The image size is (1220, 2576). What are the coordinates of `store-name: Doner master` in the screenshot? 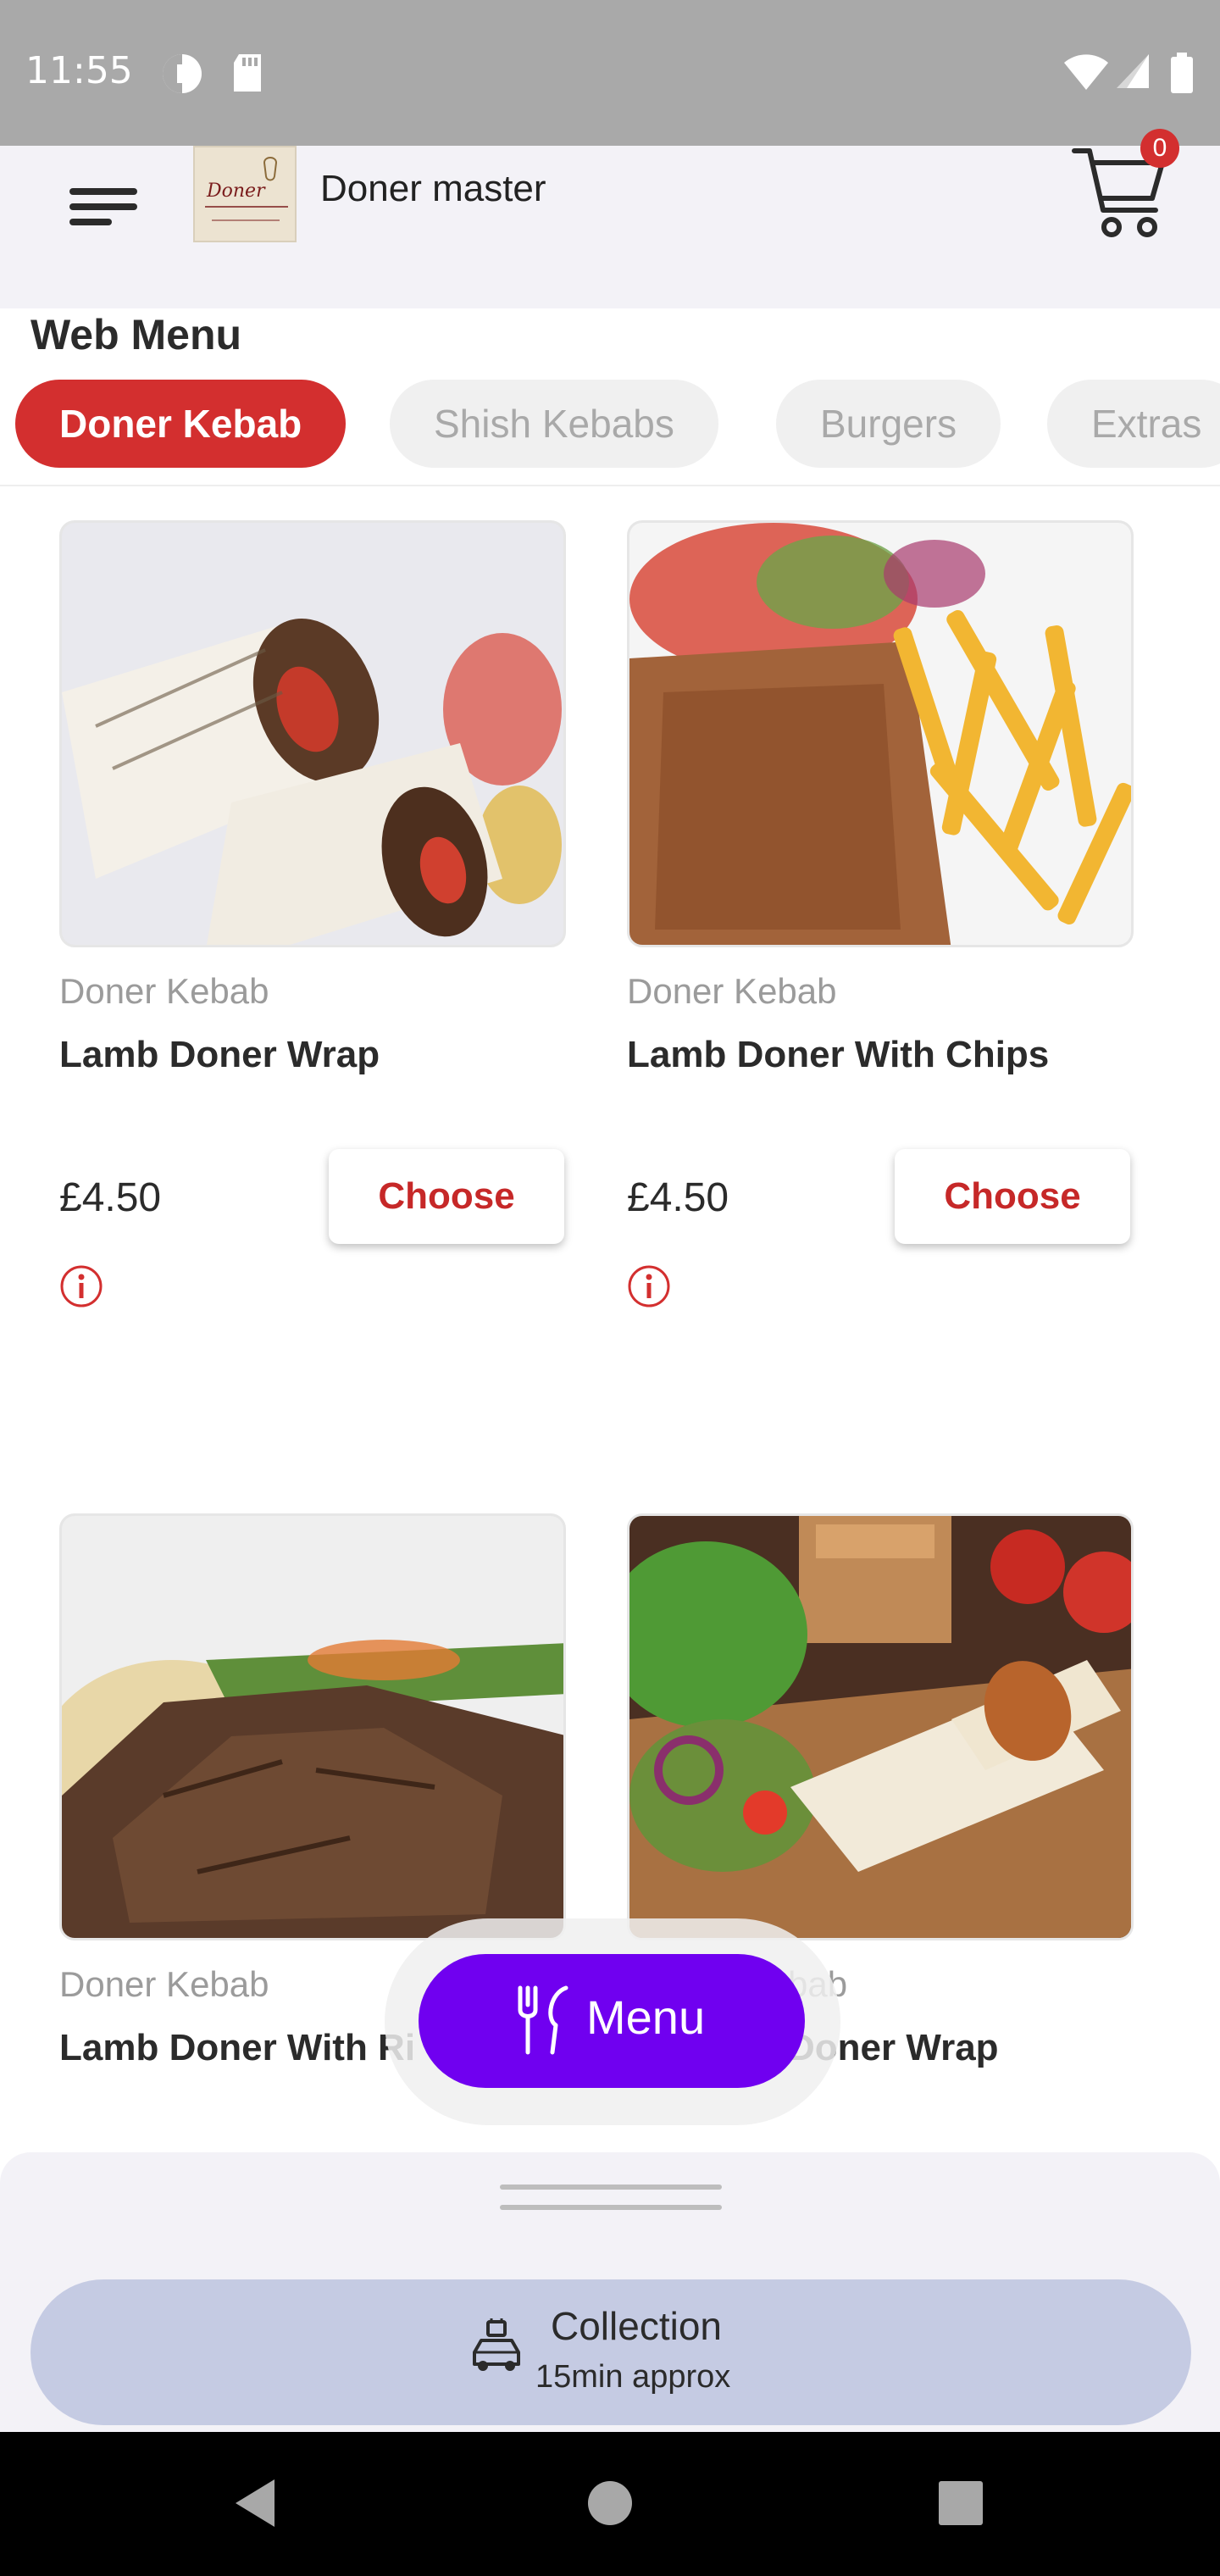 It's located at (433, 188).